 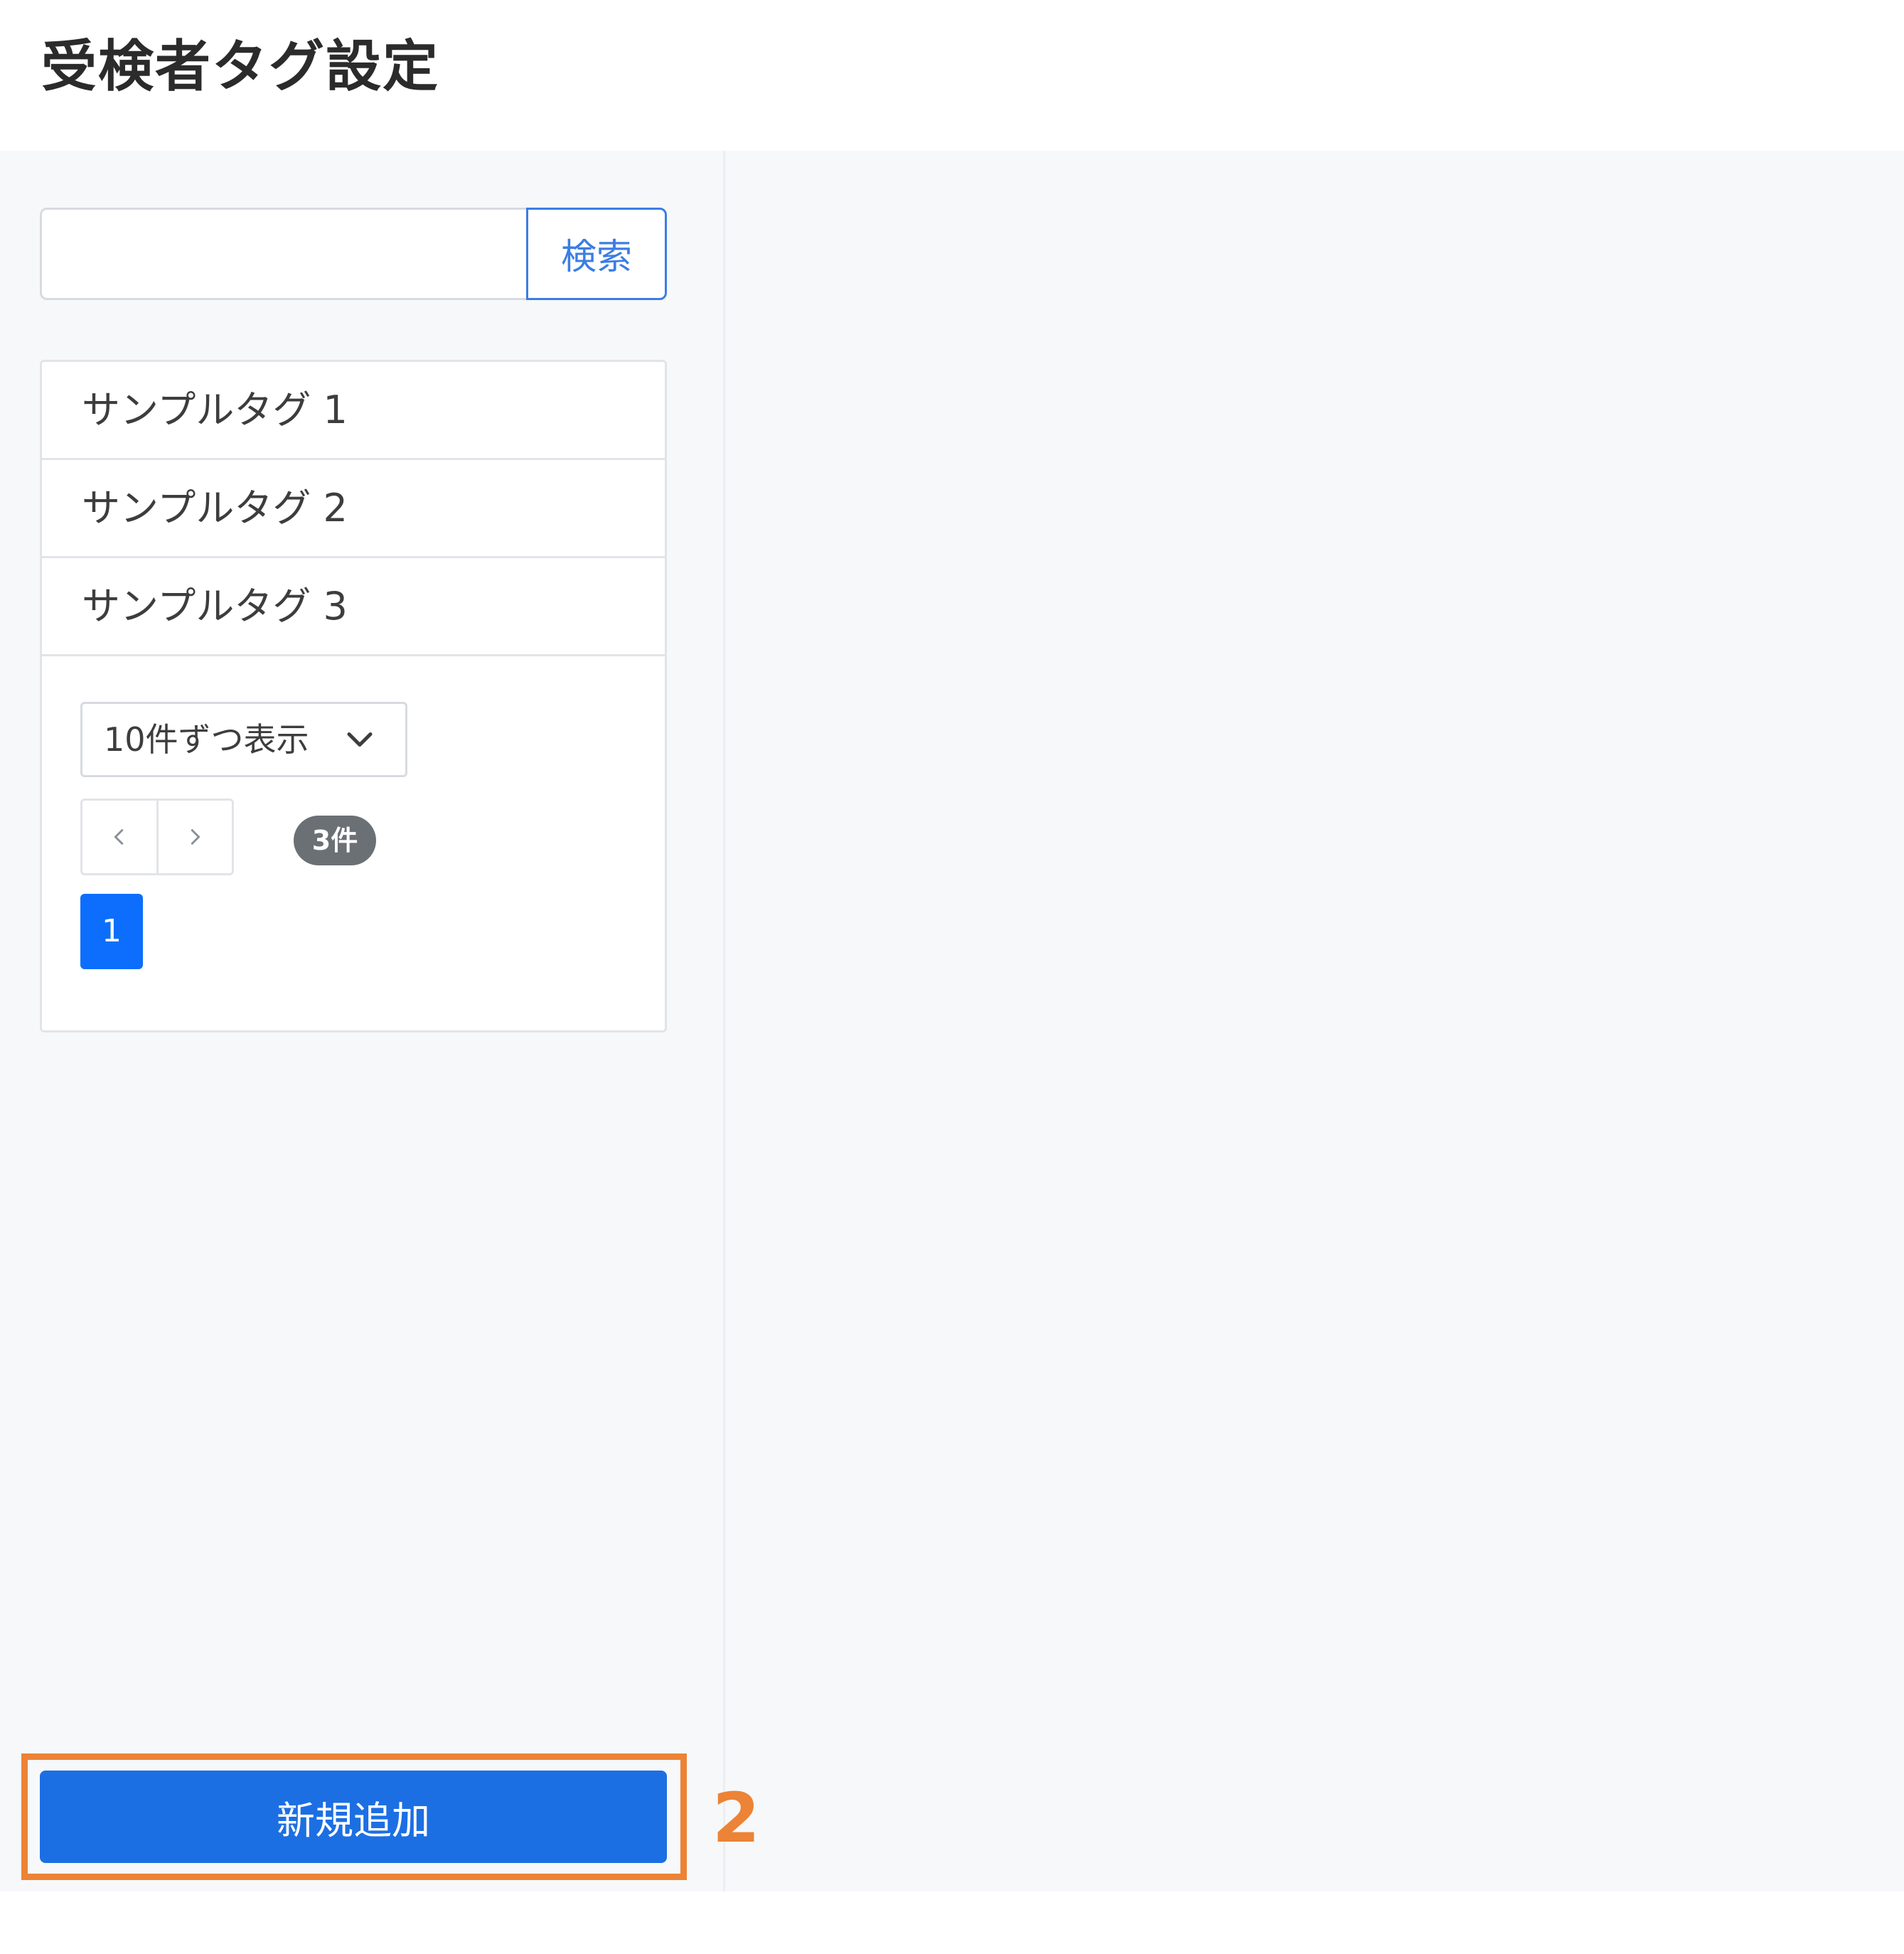 I want to click on per-page-label: 10件ずつ表示, so click(x=207, y=739).